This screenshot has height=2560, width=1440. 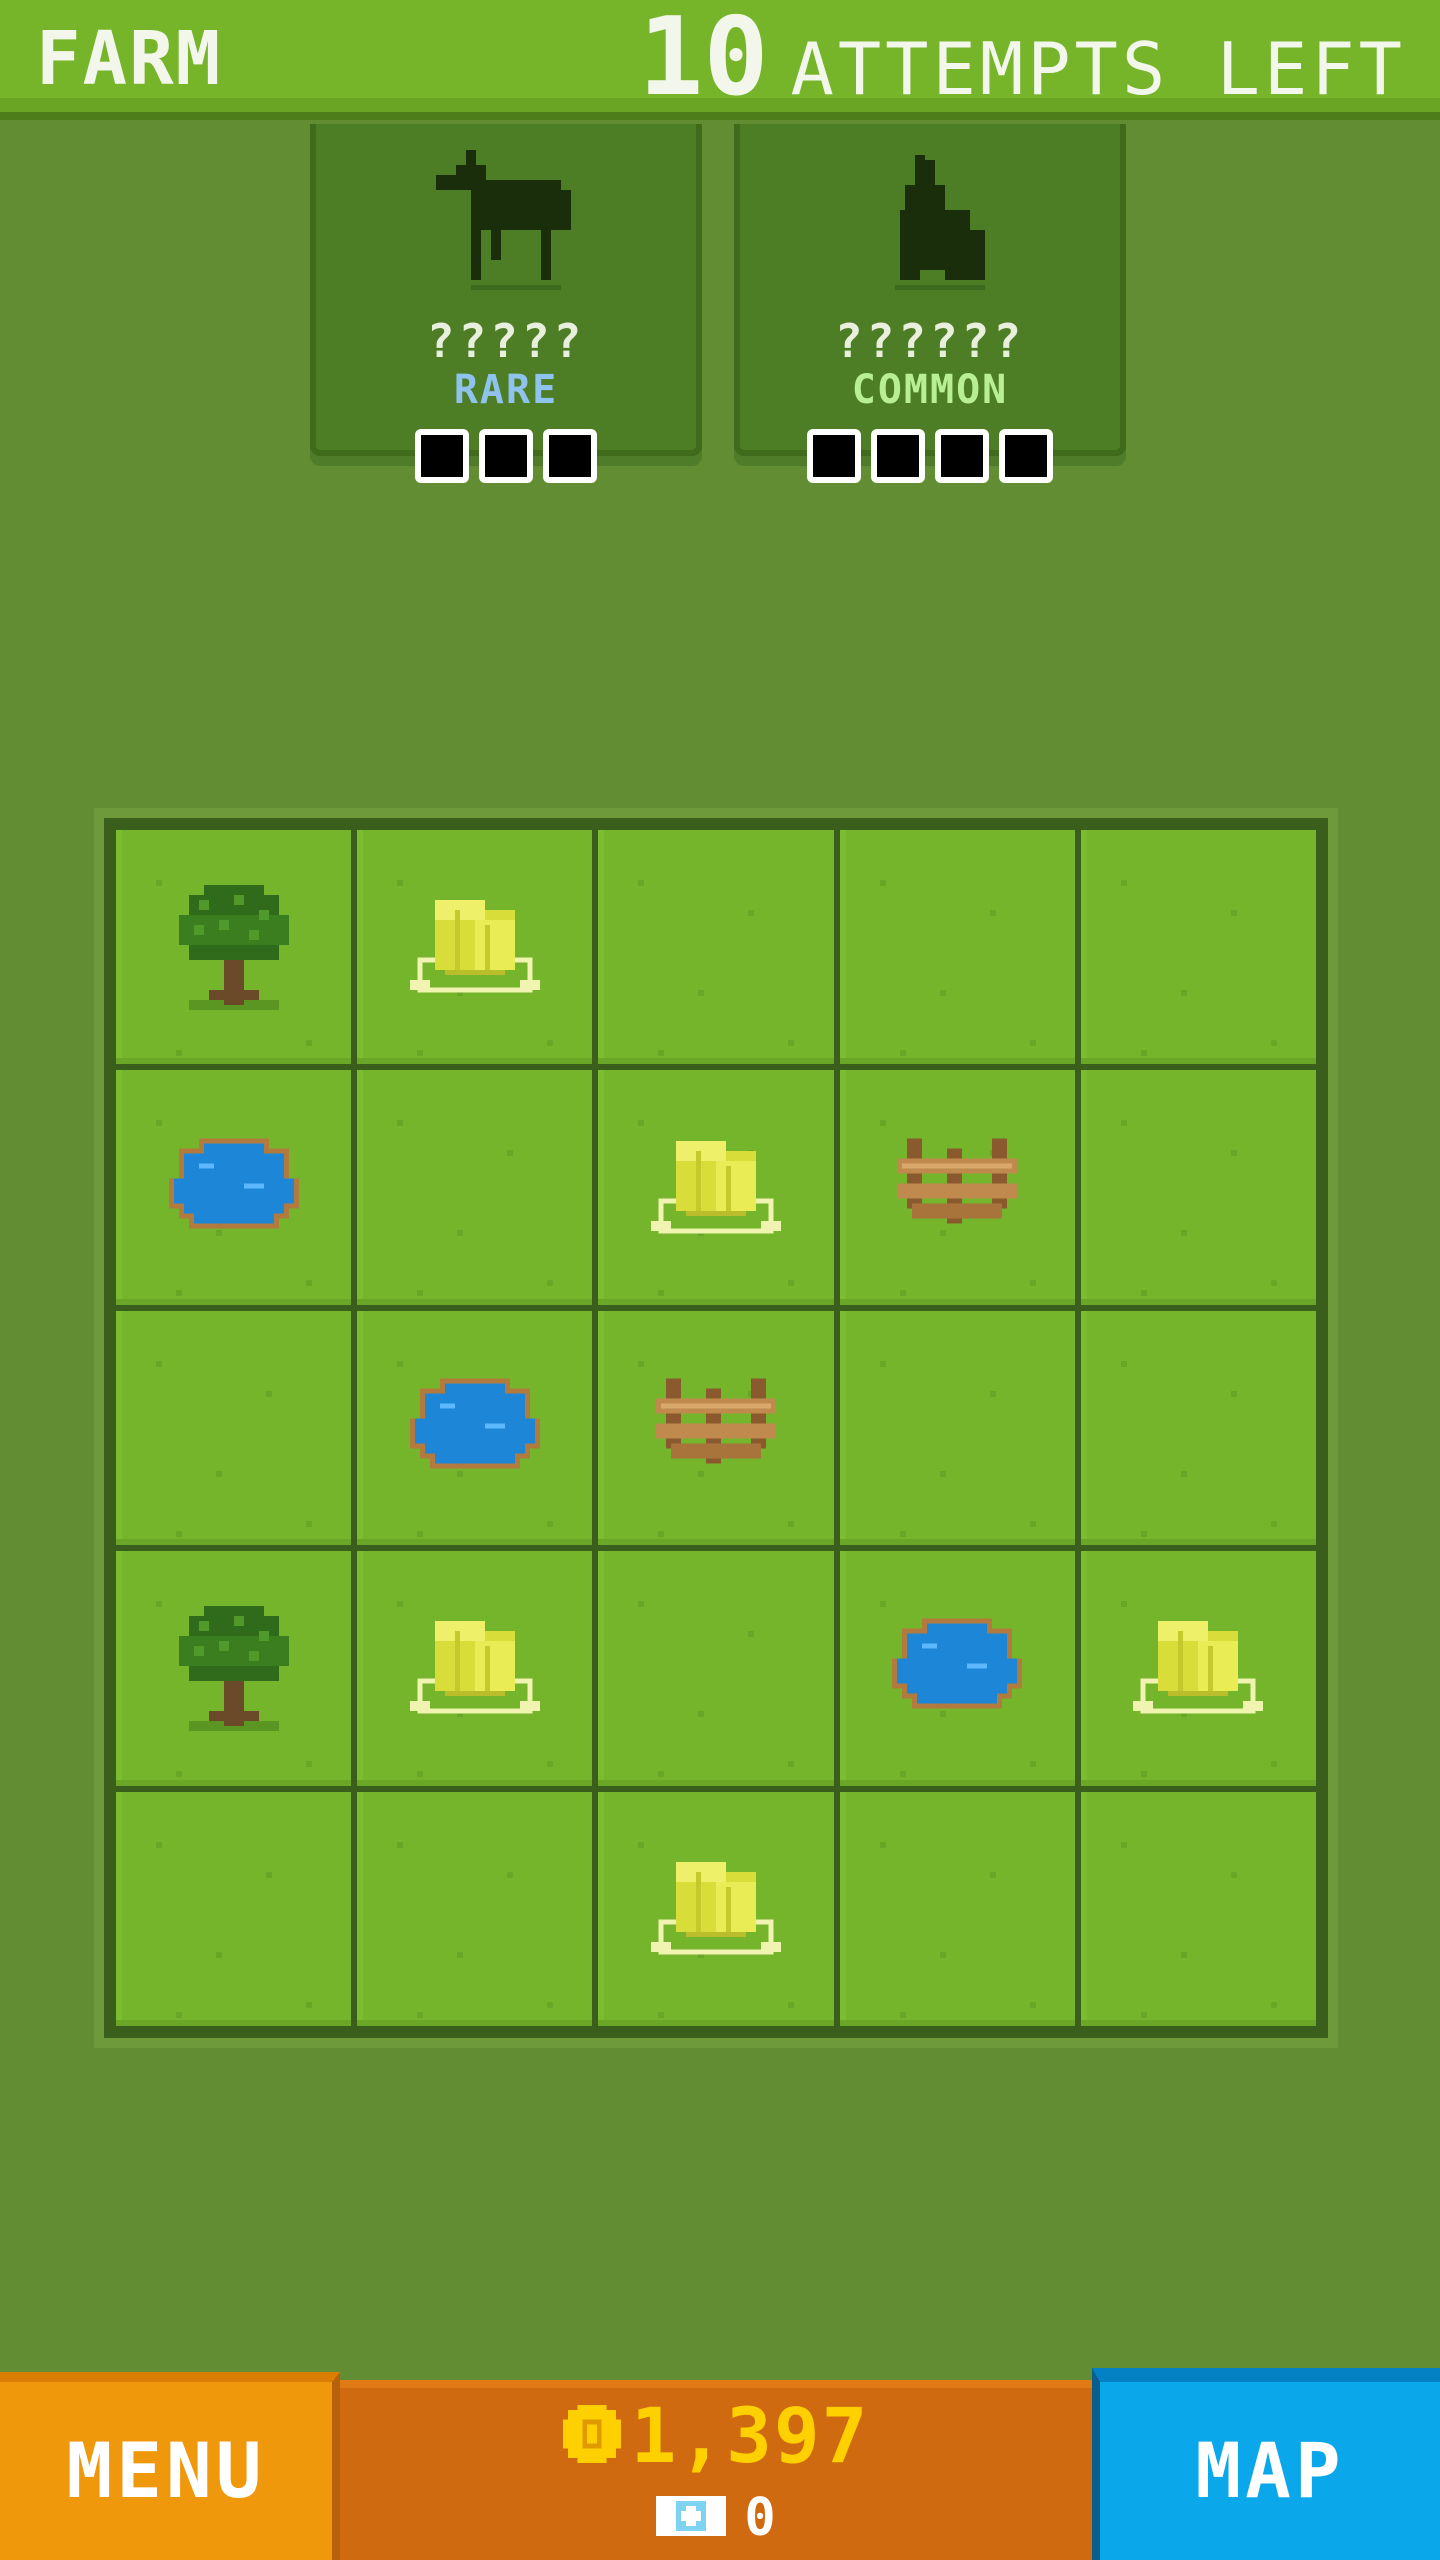 I want to click on coin-balance: 1,397, so click(x=716, y=2436).